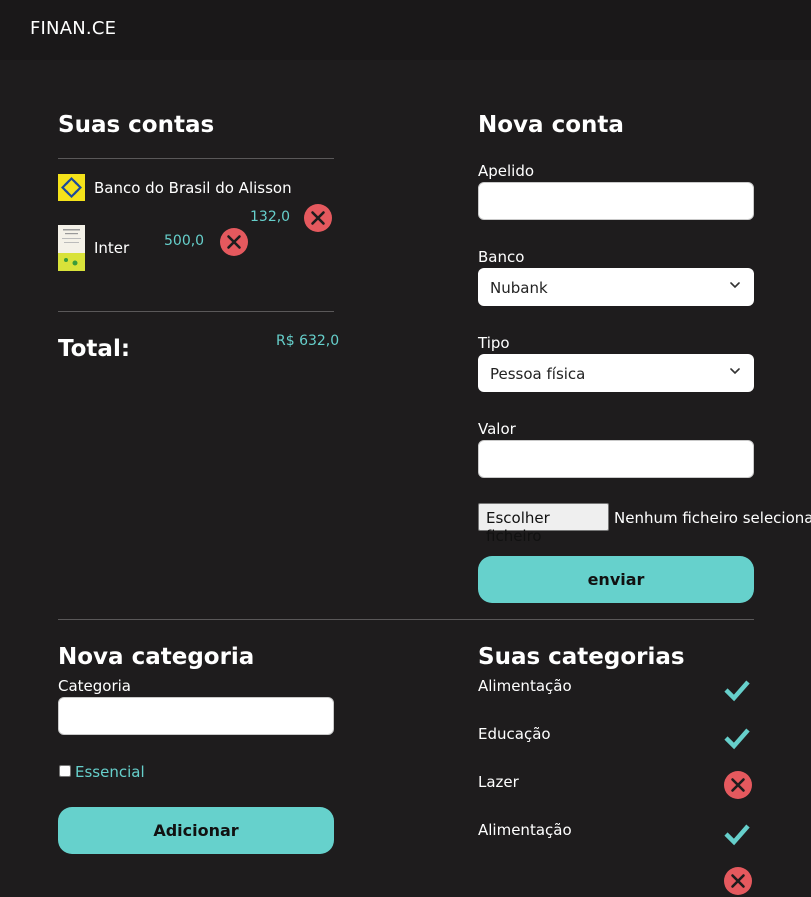 This screenshot has height=897, width=811. Describe the element at coordinates (616, 373) in the screenshot. I see `type-select: Pessoa física` at that location.